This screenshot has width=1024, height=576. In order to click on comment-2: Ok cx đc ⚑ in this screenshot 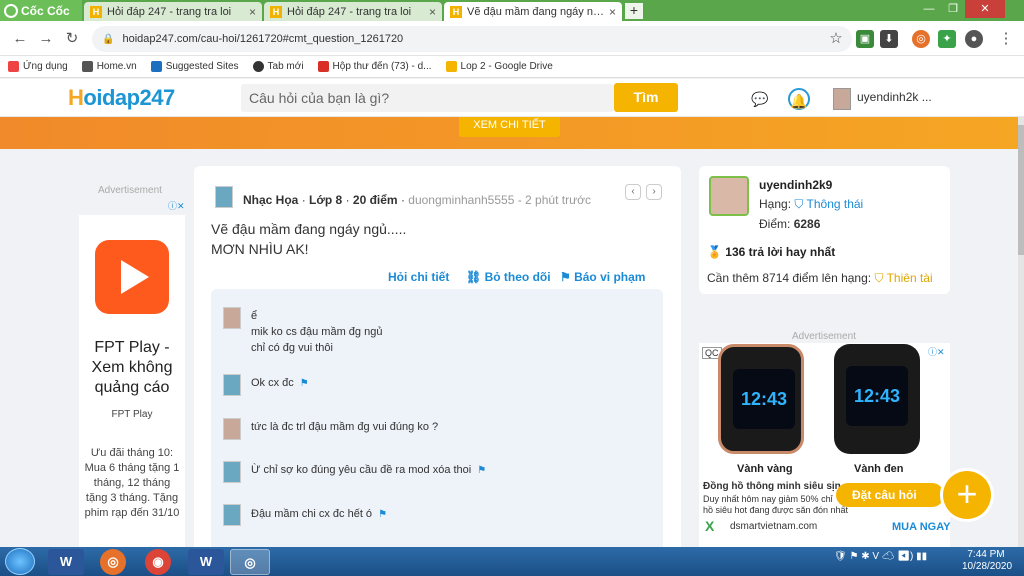, I will do `click(280, 383)`.